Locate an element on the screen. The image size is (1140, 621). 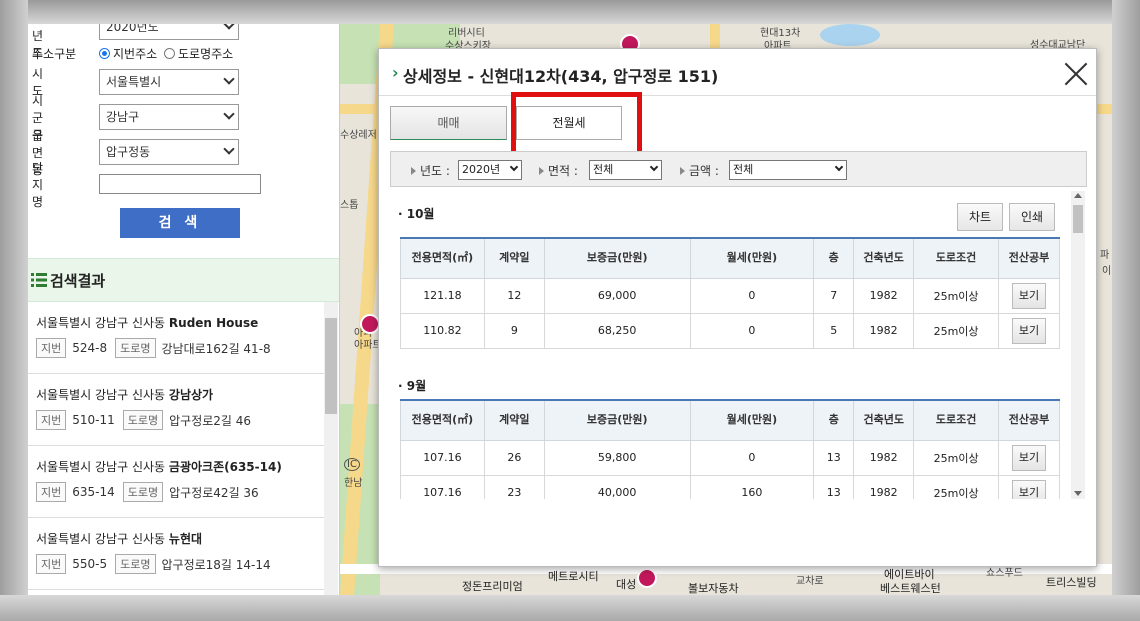
result-meta: 지번 635-14 도로명 압구정로42길 36 is located at coordinates (147, 492).